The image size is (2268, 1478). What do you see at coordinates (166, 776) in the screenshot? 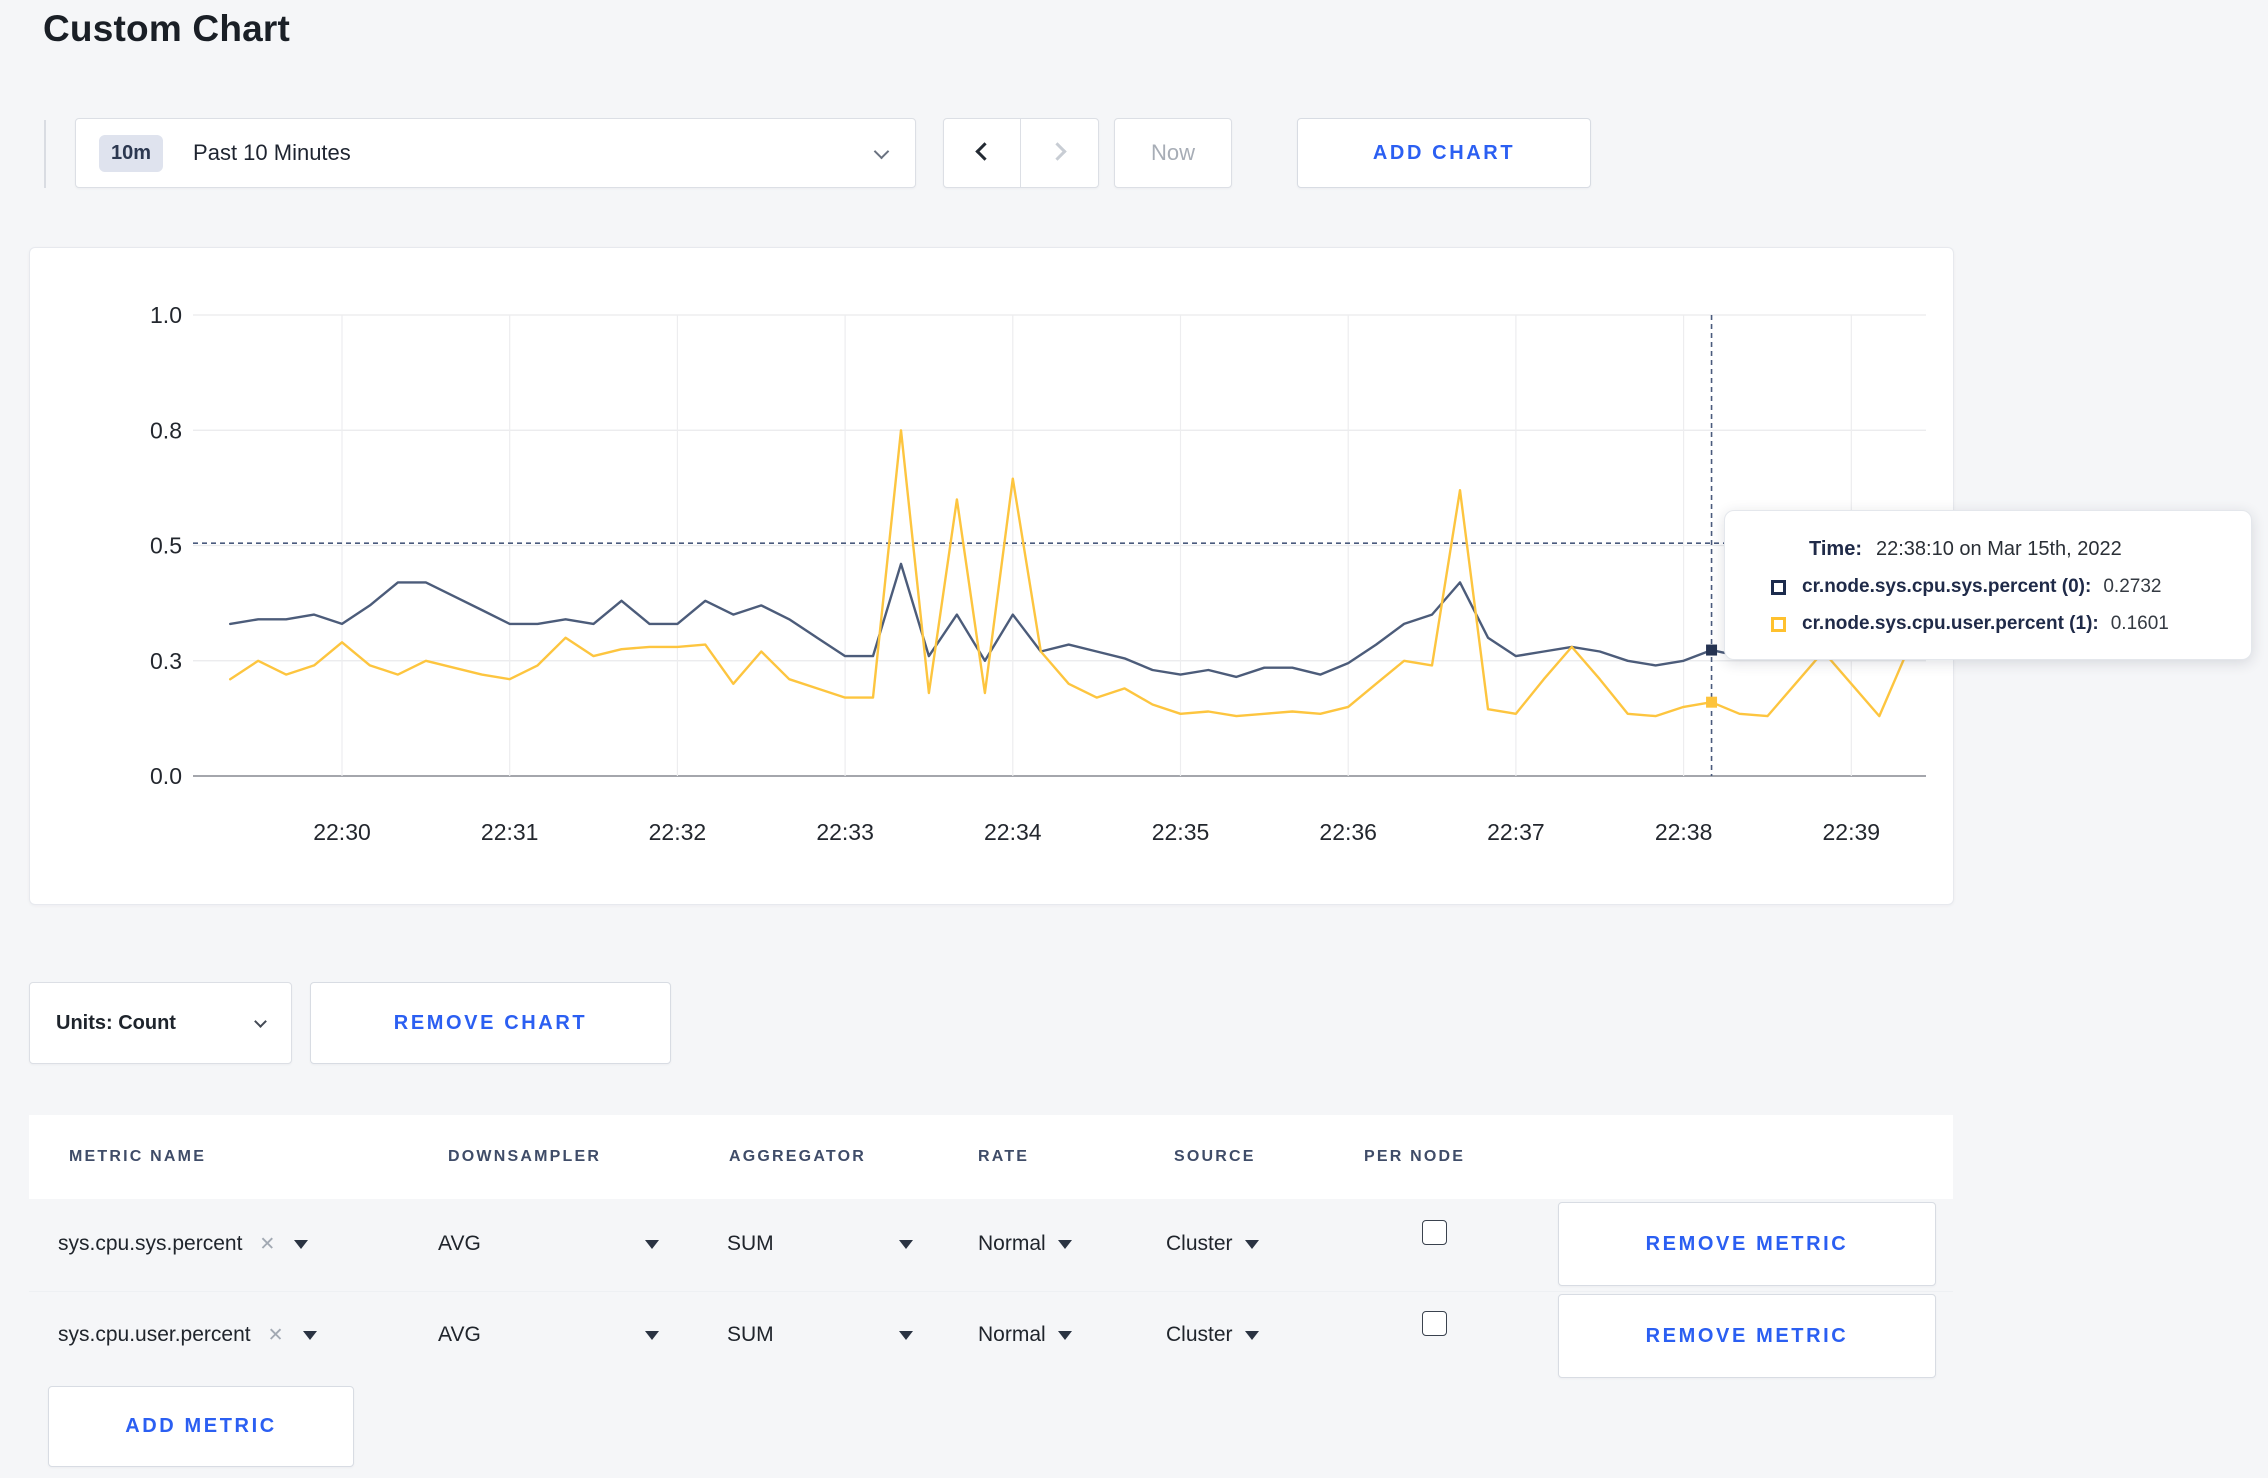
I see `svg-text: 0.0` at bounding box center [166, 776].